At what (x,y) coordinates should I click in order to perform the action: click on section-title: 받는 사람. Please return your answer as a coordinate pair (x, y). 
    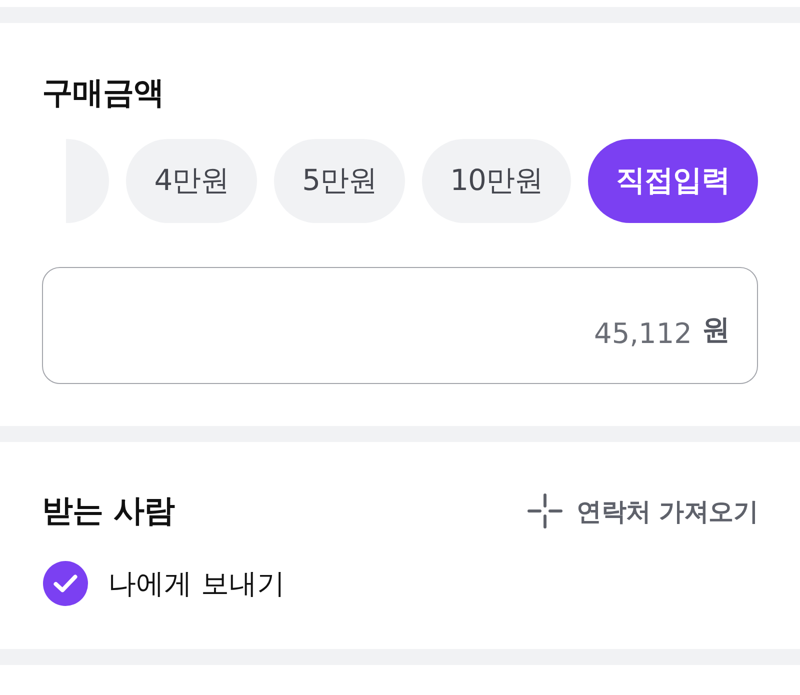
    Looking at the image, I should click on (108, 511).